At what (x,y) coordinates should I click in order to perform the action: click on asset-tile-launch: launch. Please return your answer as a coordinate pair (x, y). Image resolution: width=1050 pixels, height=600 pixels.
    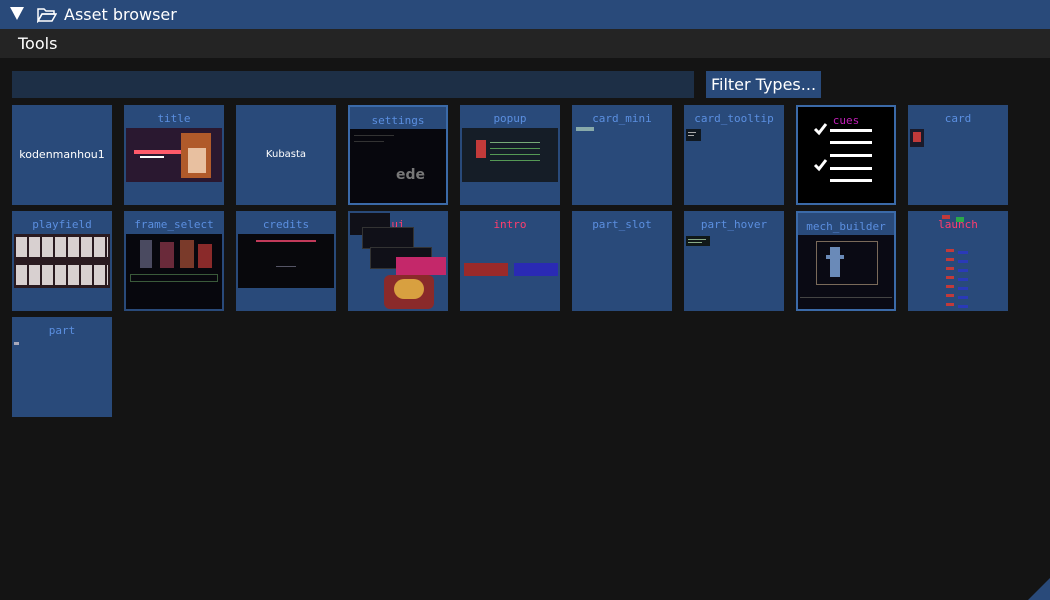
    Looking at the image, I should click on (958, 261).